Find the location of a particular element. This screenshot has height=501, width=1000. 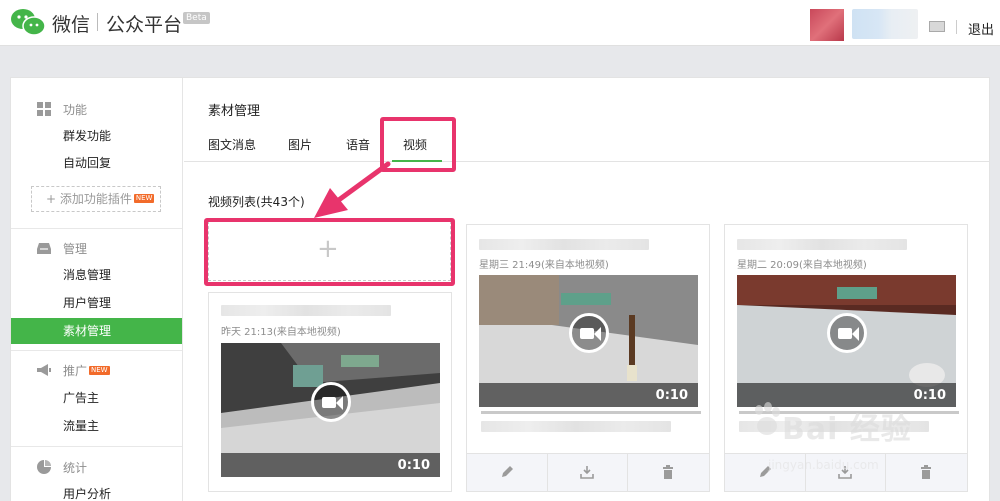

beta-badge: Beta is located at coordinates (196, 18).